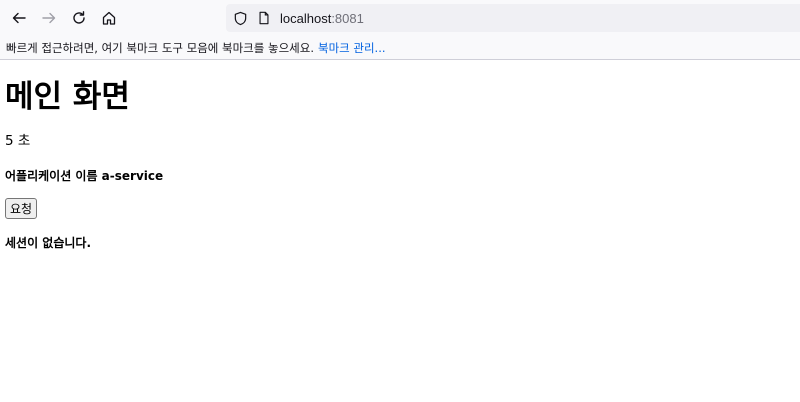 The width and height of the screenshot is (800, 402). I want to click on session-status: 세션이 없습니다., so click(48, 243).